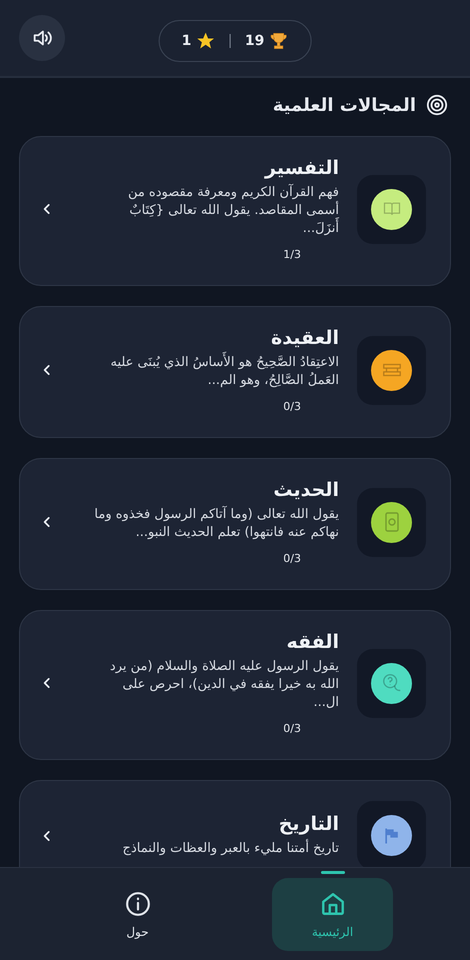 The width and height of the screenshot is (470, 960). I want to click on question-chat-icon, so click(391, 683).